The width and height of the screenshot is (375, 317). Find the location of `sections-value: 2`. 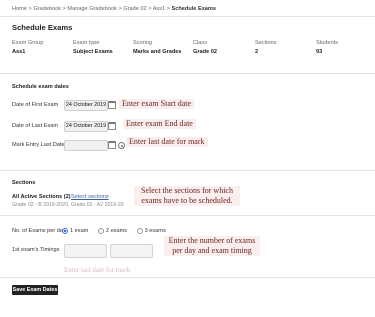

sections-value: 2 is located at coordinates (257, 52).